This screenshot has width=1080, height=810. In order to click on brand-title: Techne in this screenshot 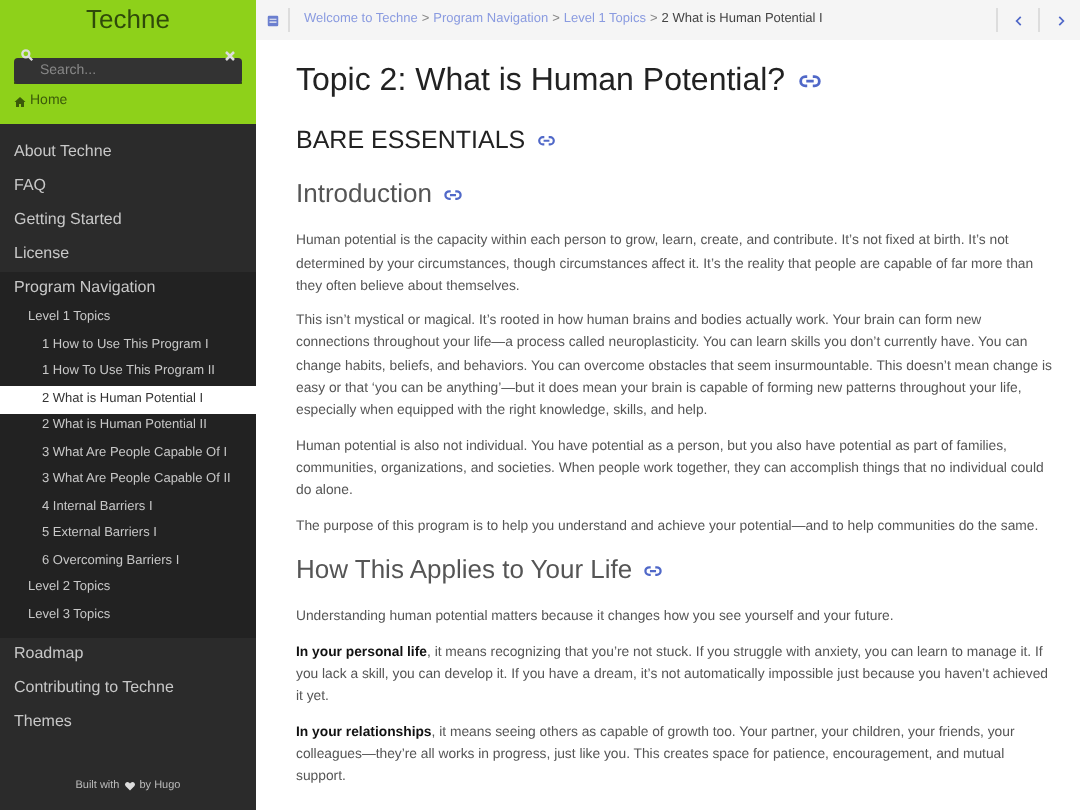, I will do `click(128, 20)`.